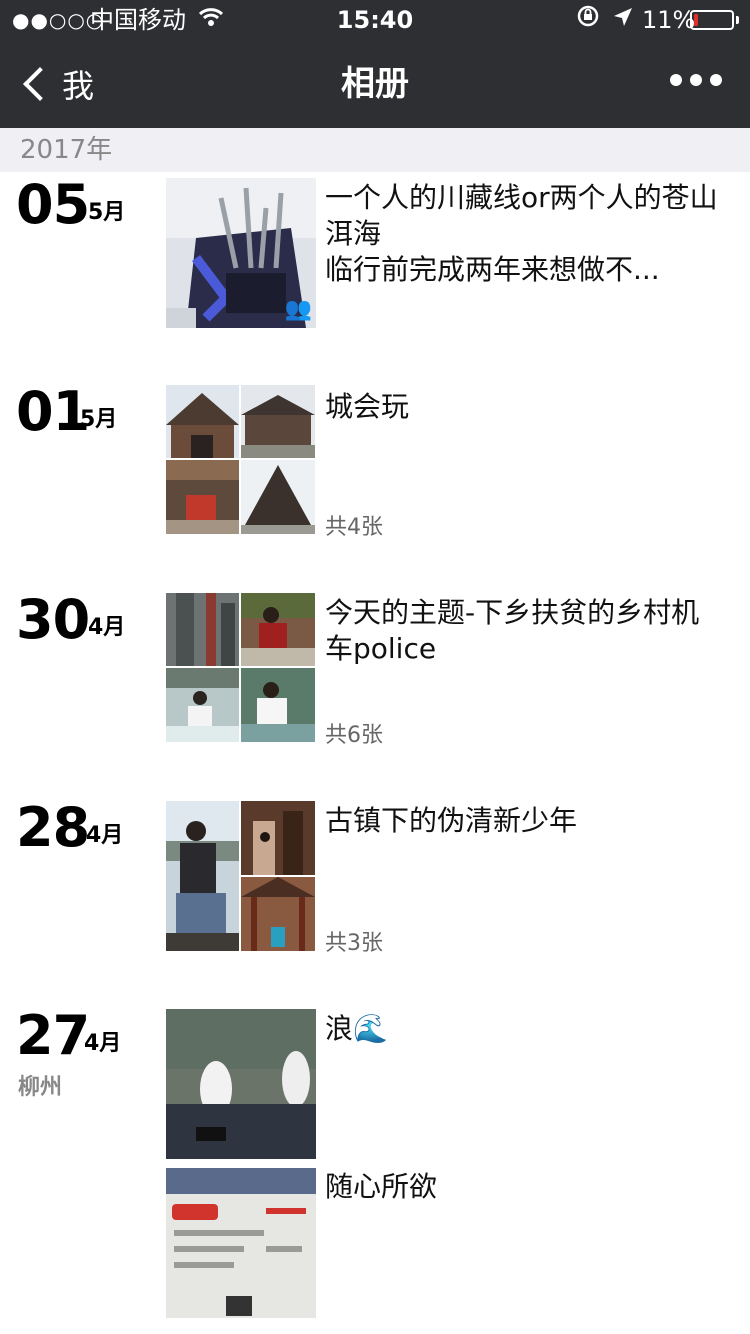 The height and width of the screenshot is (1334, 750). What do you see at coordinates (588, 20) in the screenshot?
I see `rotation-lock-icon` at bounding box center [588, 20].